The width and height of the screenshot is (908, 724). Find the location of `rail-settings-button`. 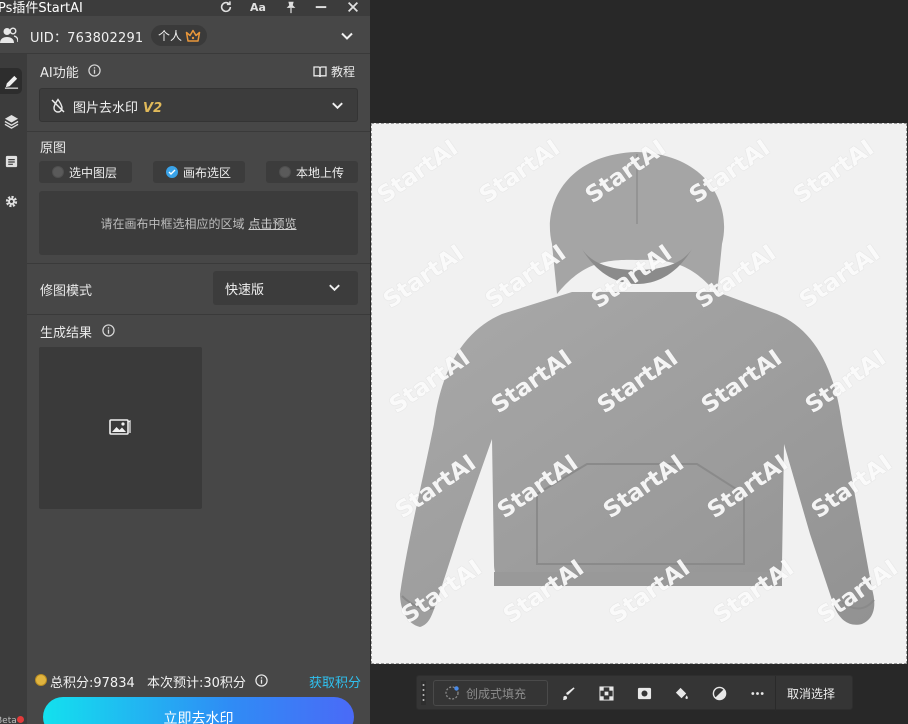

rail-settings-button is located at coordinates (11, 201).